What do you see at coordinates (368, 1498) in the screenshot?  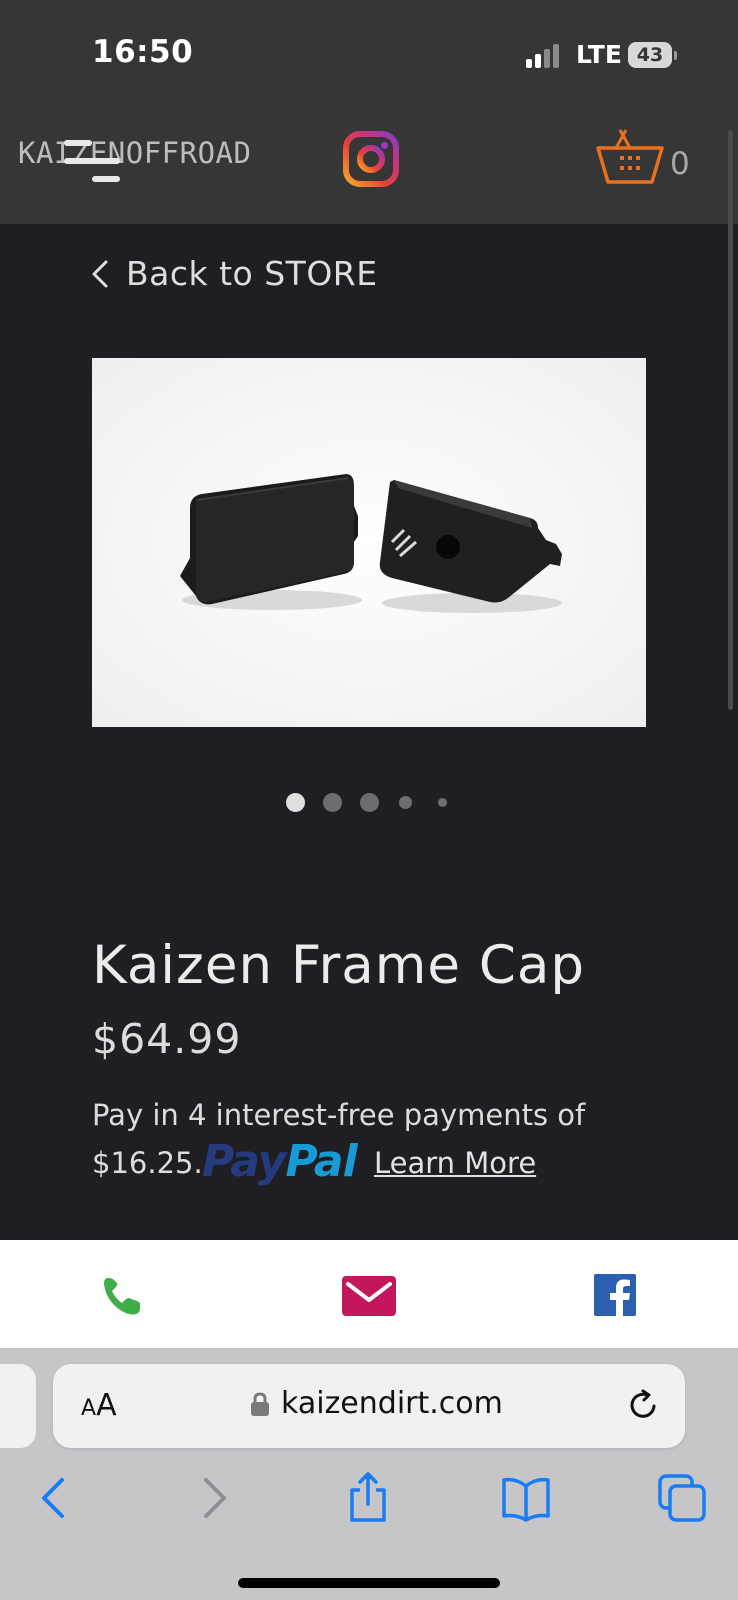 I see `share-icon` at bounding box center [368, 1498].